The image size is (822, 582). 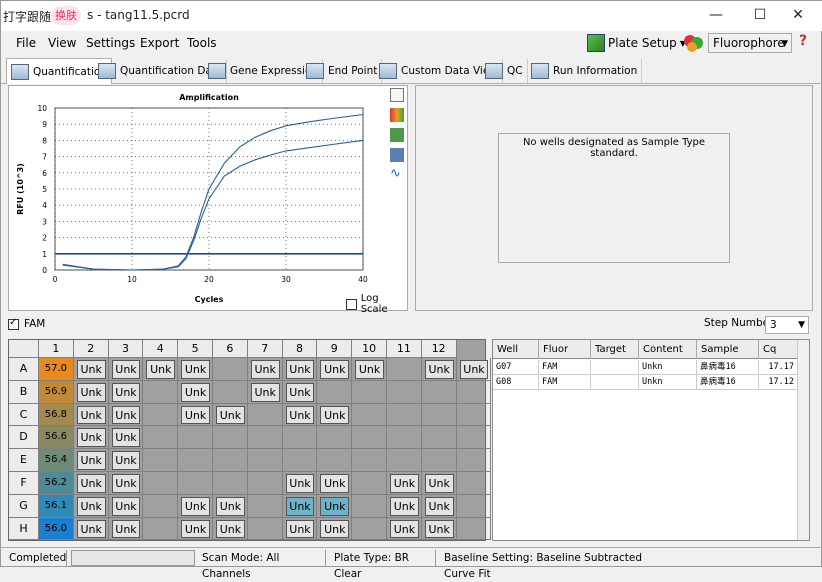 What do you see at coordinates (779, 349) in the screenshot?
I see `column-cq: Cq` at bounding box center [779, 349].